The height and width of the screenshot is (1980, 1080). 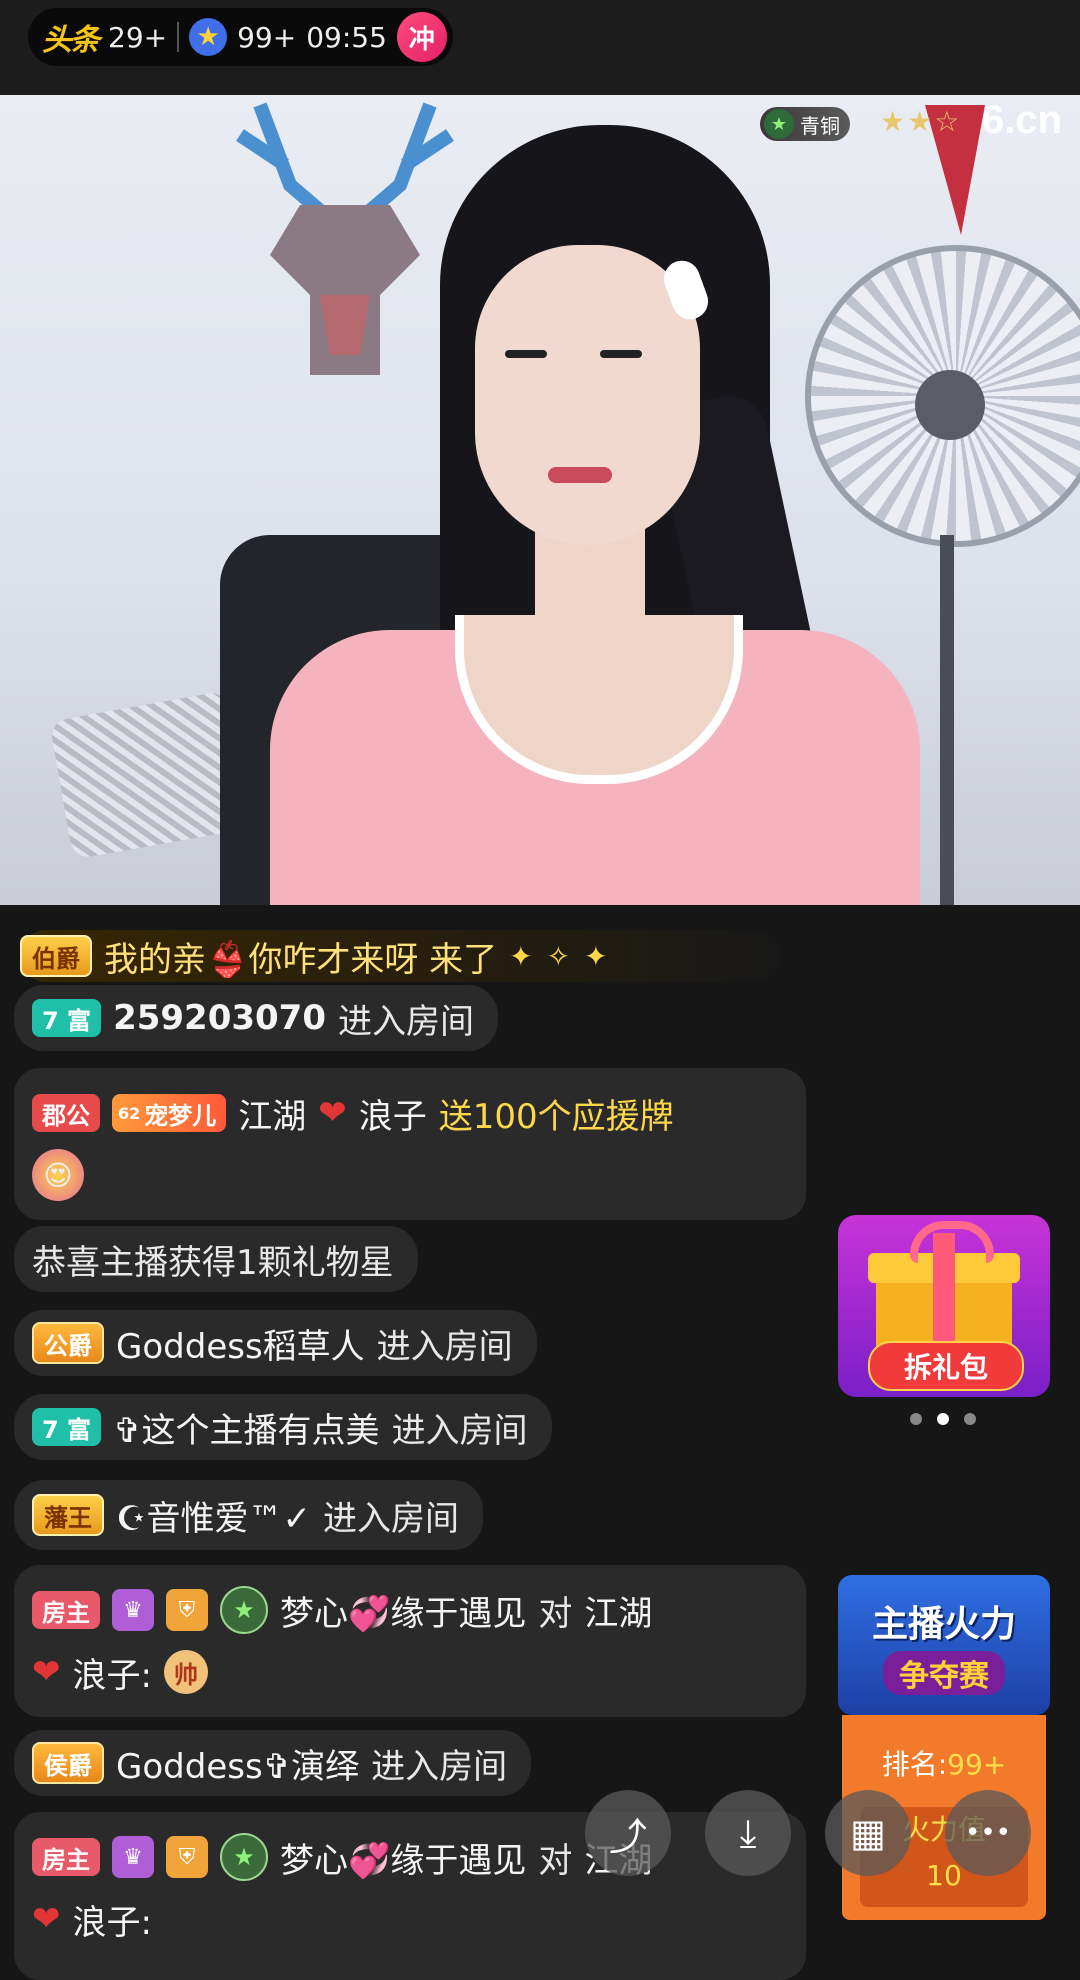 I want to click on rank-value: 99+, so click(x=977, y=1764).